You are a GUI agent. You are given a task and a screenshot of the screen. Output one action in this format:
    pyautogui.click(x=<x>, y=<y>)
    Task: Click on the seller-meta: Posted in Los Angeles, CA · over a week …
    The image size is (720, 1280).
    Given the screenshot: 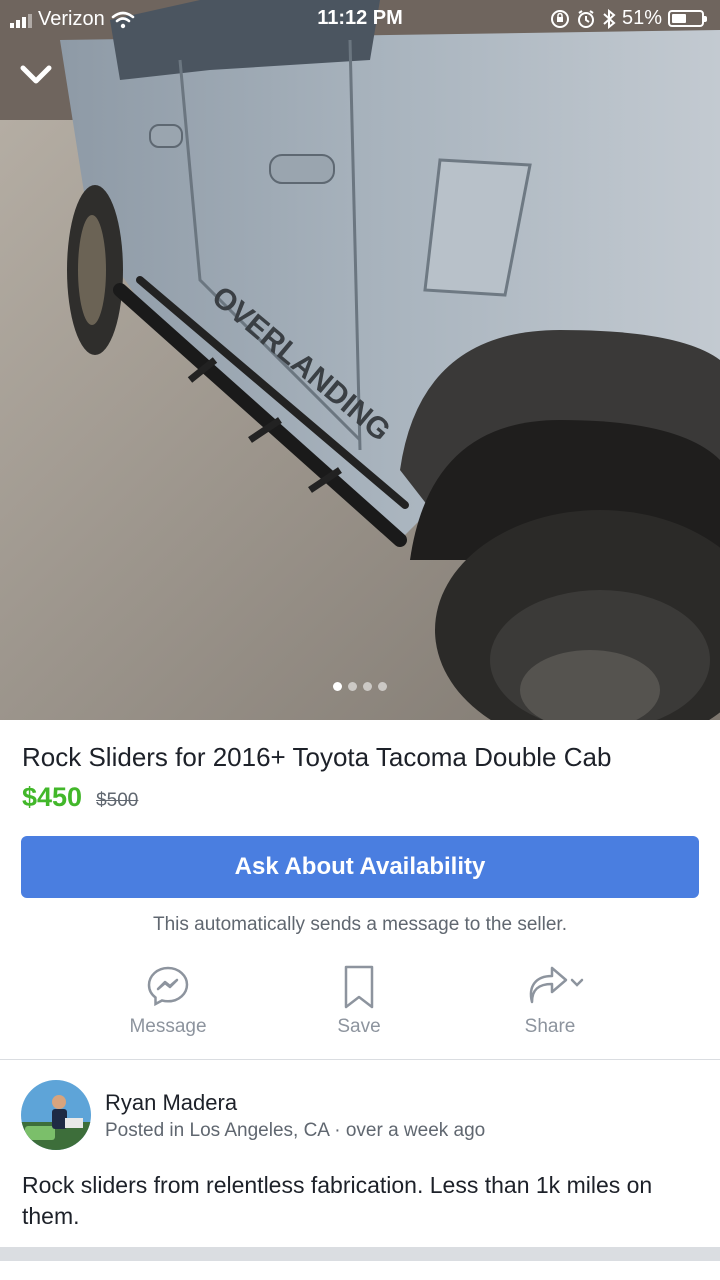 What is the action you would take?
    pyautogui.click(x=295, y=1131)
    